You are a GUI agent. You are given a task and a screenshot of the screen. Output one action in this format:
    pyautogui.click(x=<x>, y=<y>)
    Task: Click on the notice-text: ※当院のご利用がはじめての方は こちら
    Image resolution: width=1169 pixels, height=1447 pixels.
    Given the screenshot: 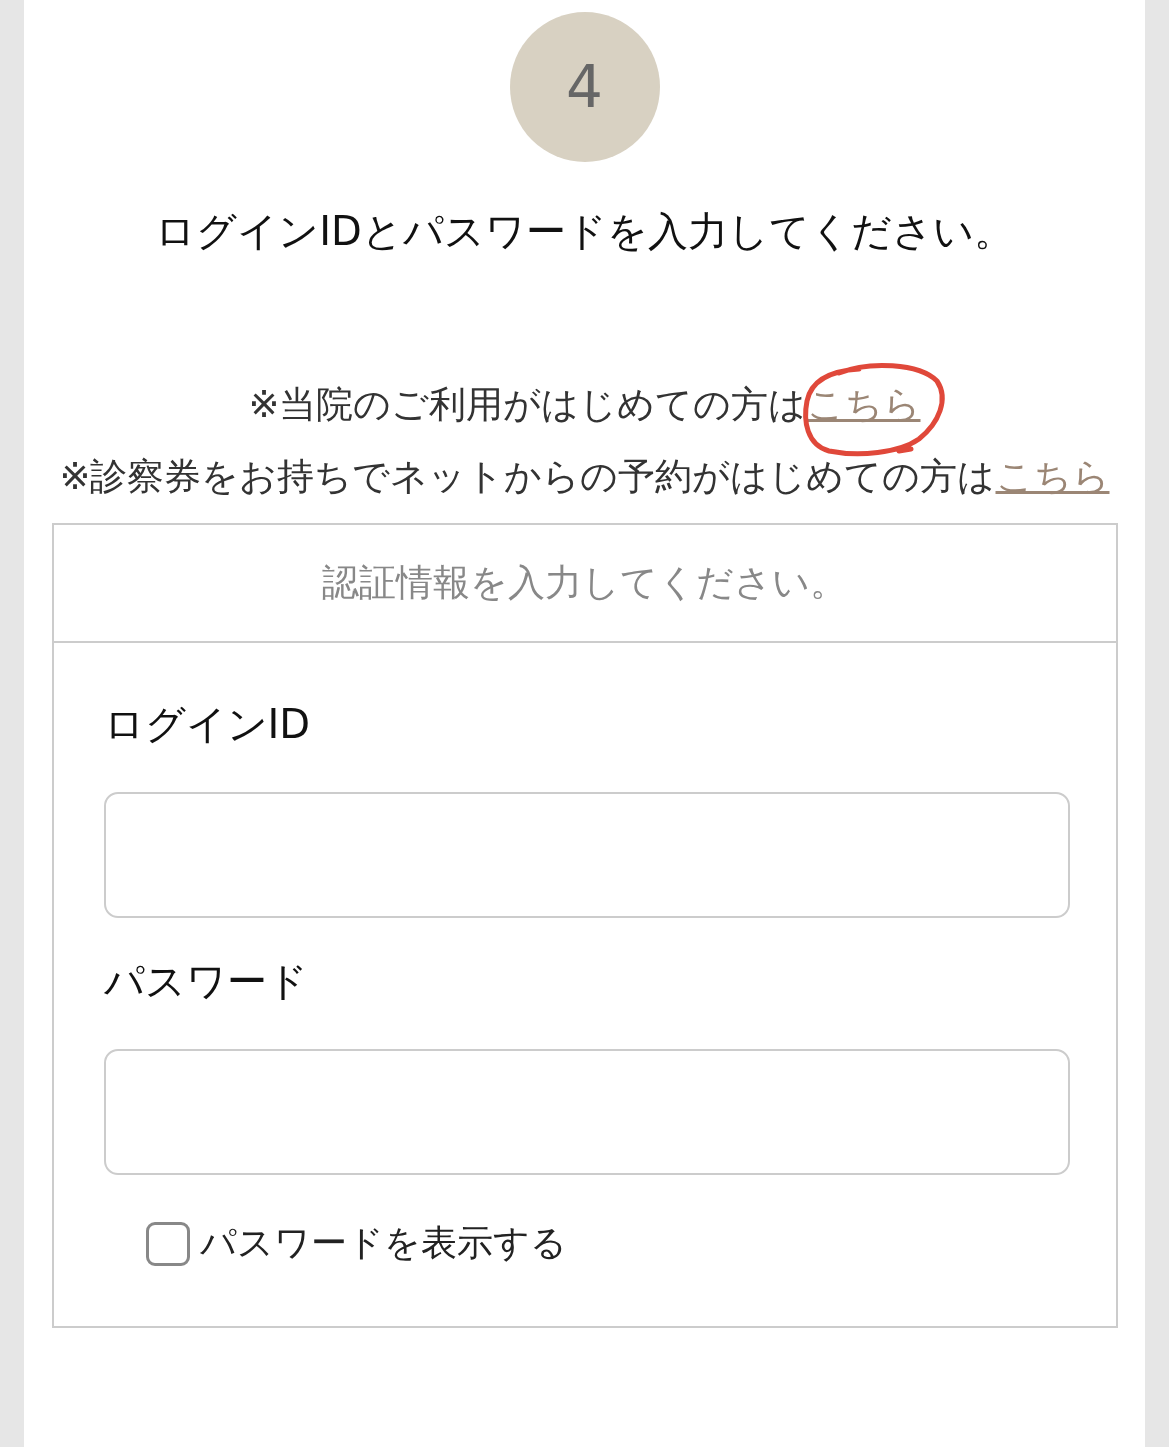 What is the action you would take?
    pyautogui.click(x=584, y=405)
    